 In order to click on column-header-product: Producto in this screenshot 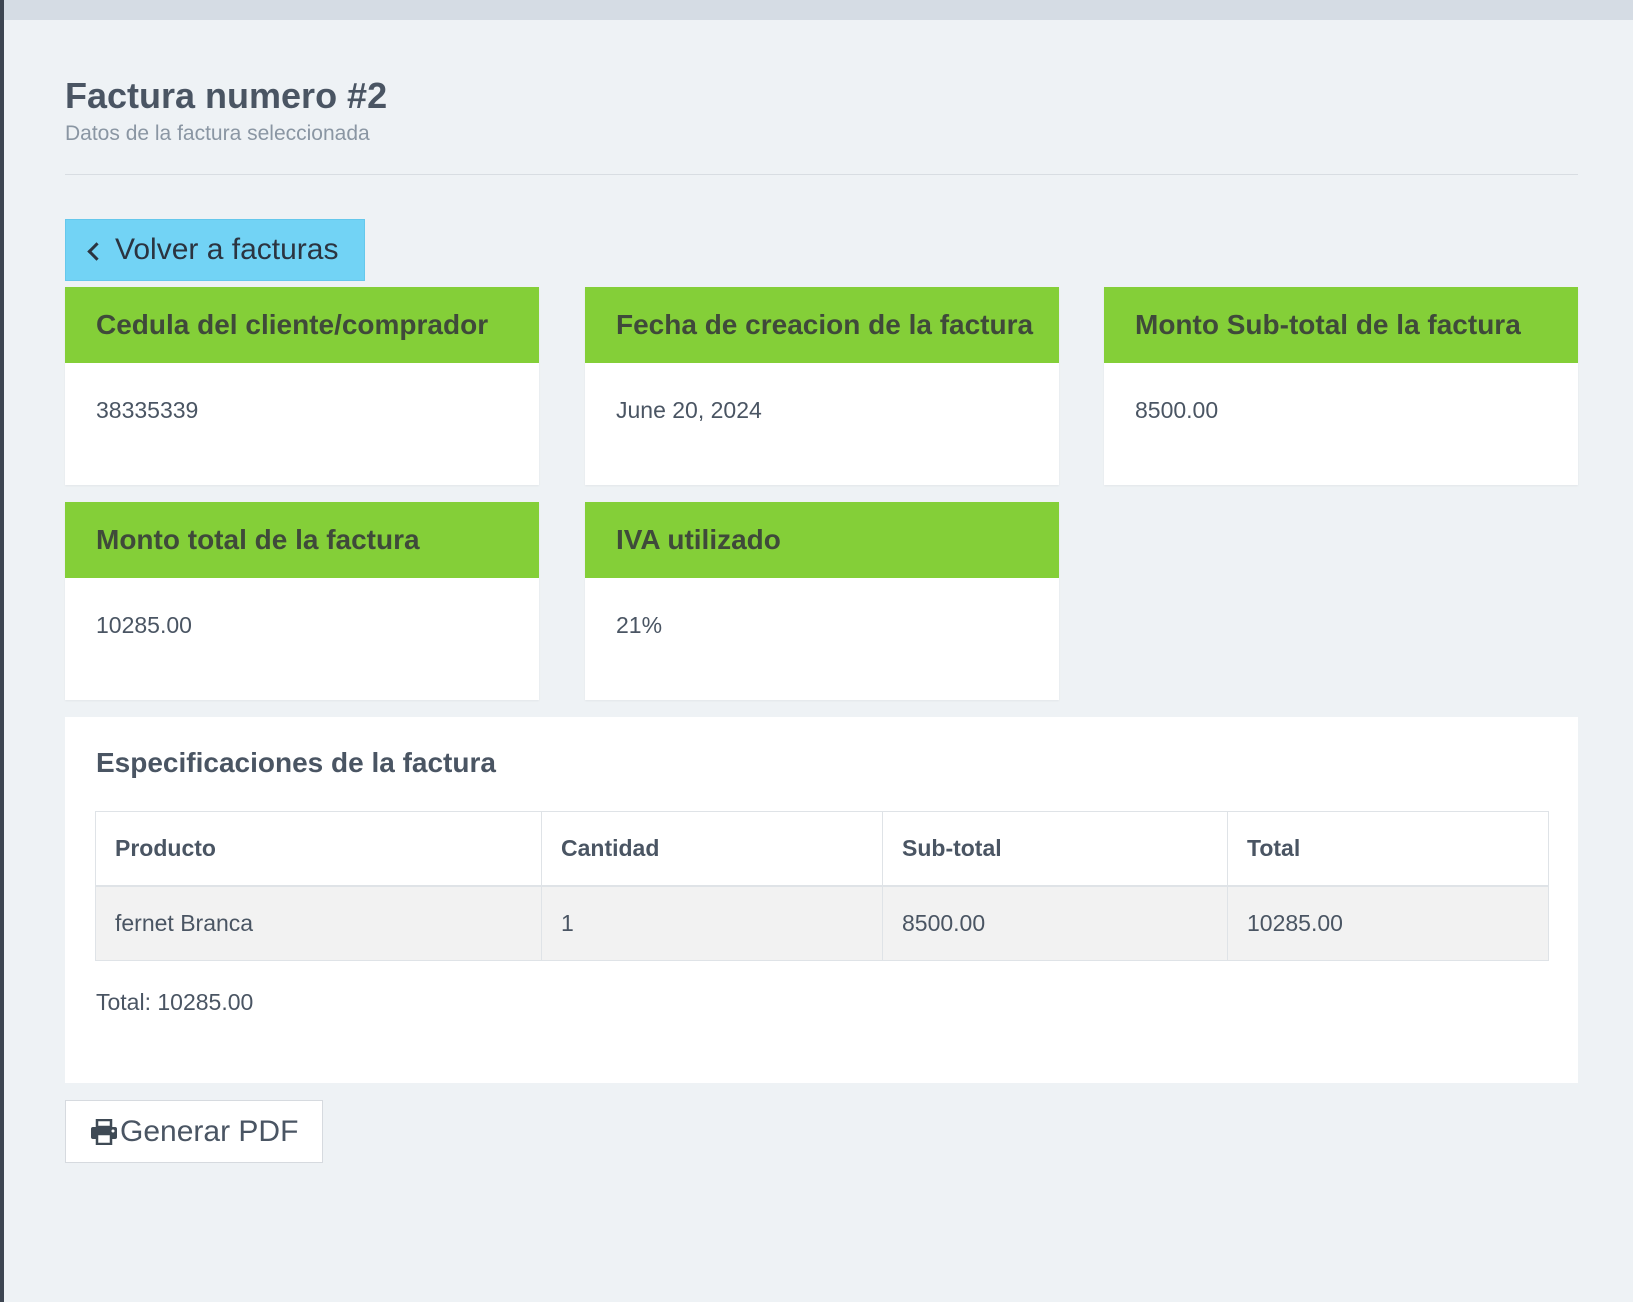, I will do `click(318, 849)`.